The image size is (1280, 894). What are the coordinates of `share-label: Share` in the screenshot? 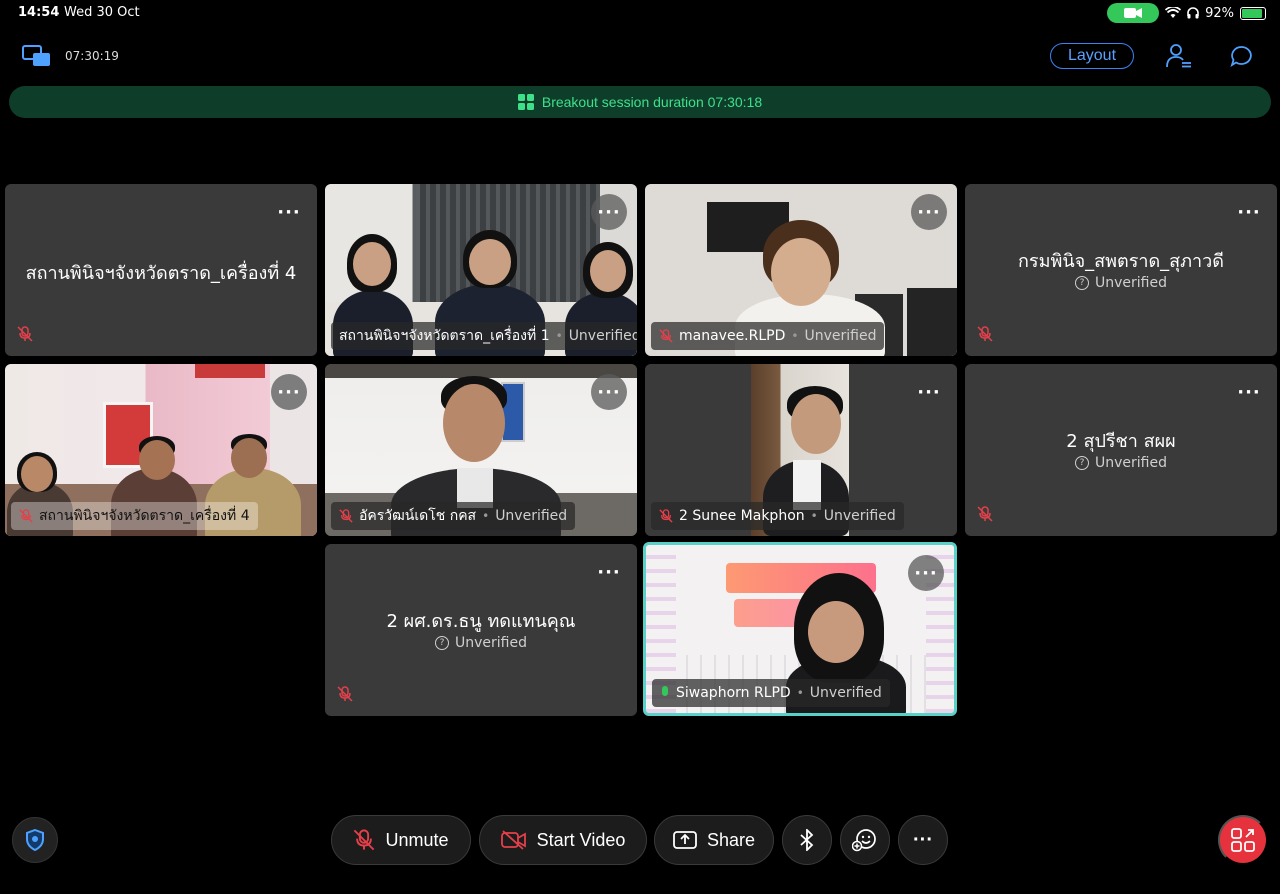 It's located at (731, 839).